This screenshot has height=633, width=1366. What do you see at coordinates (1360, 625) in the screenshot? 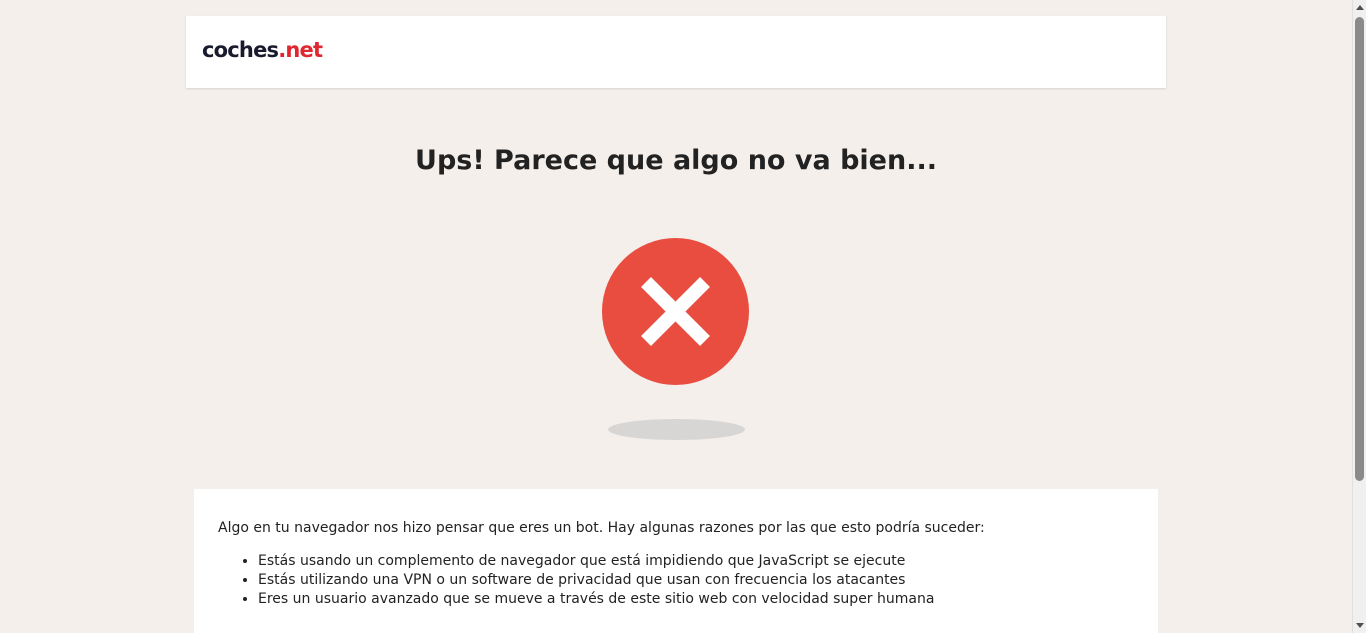
I see `scroll-down-arrow-icon` at bounding box center [1360, 625].